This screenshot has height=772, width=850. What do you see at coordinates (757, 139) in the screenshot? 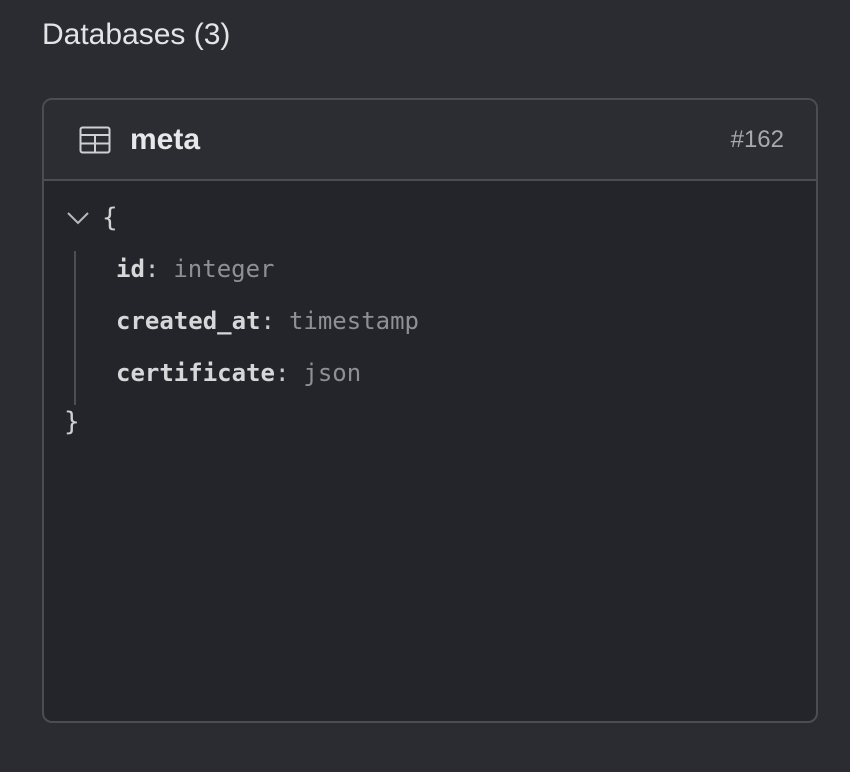
I see `card-id: #162` at bounding box center [757, 139].